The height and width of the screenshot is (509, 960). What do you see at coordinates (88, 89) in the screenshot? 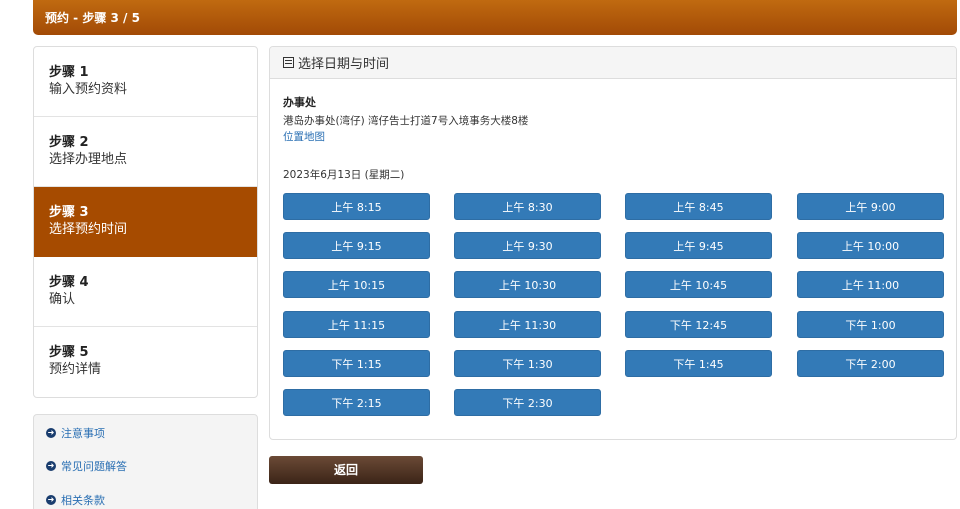
I see `step-name: 输入预约资料` at bounding box center [88, 89].